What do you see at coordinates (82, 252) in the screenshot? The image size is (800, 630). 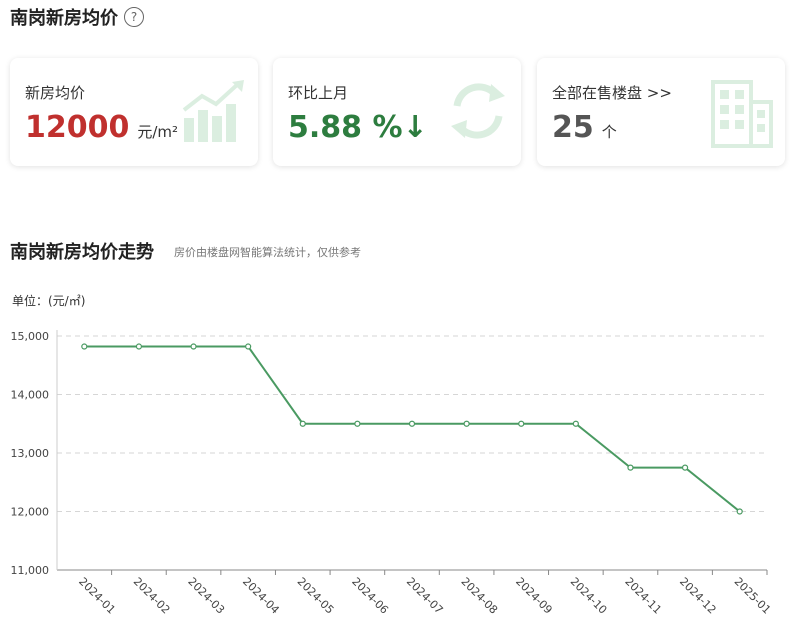 I see `trend-title: 南岗新房均价走势` at bounding box center [82, 252].